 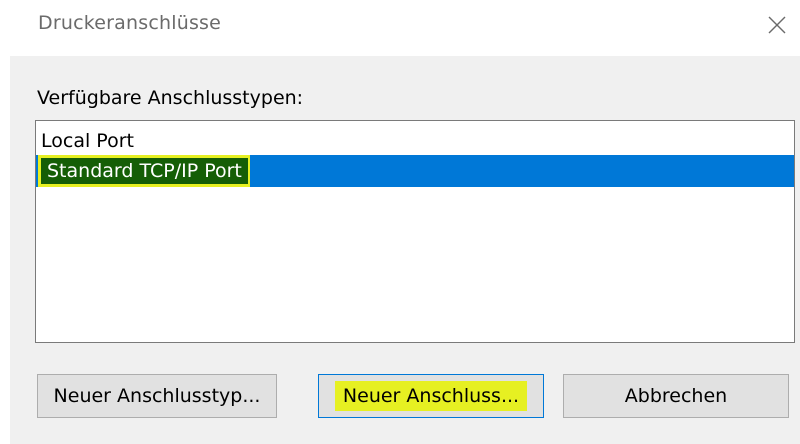 I want to click on list-item-label: Local Port, so click(x=87, y=141).